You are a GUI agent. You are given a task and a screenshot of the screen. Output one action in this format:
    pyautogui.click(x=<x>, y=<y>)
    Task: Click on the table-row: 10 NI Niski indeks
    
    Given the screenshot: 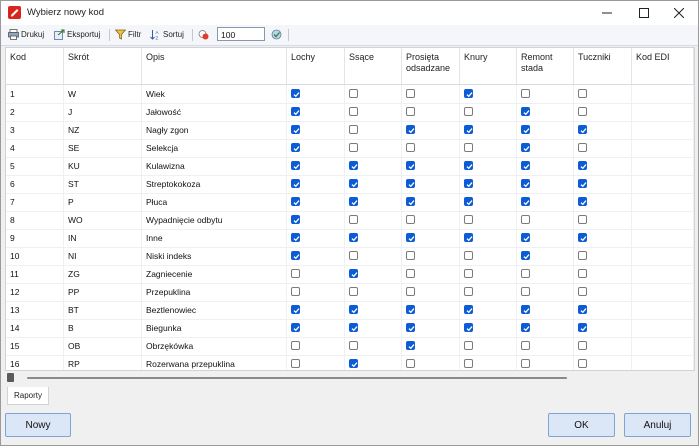 What is the action you would take?
    pyautogui.click(x=350, y=256)
    